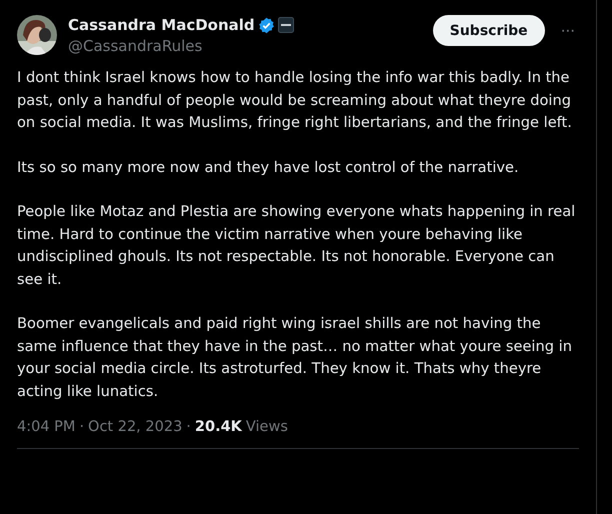  Describe the element at coordinates (267, 427) in the screenshot. I see `views-label: Views` at that location.